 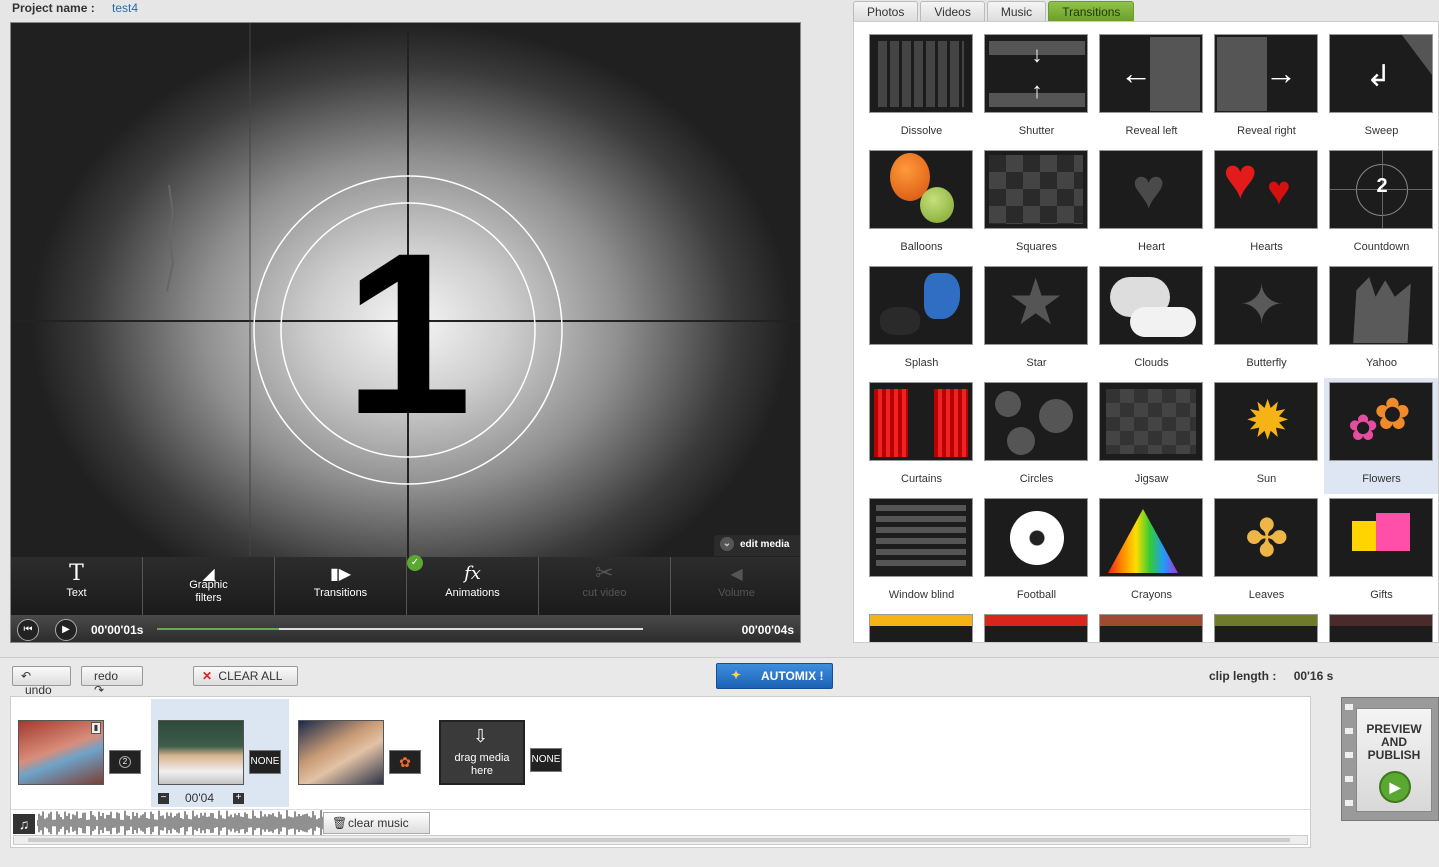 I want to click on transition-flowers: ✿ ✿ Flowers, so click(x=1381, y=436).